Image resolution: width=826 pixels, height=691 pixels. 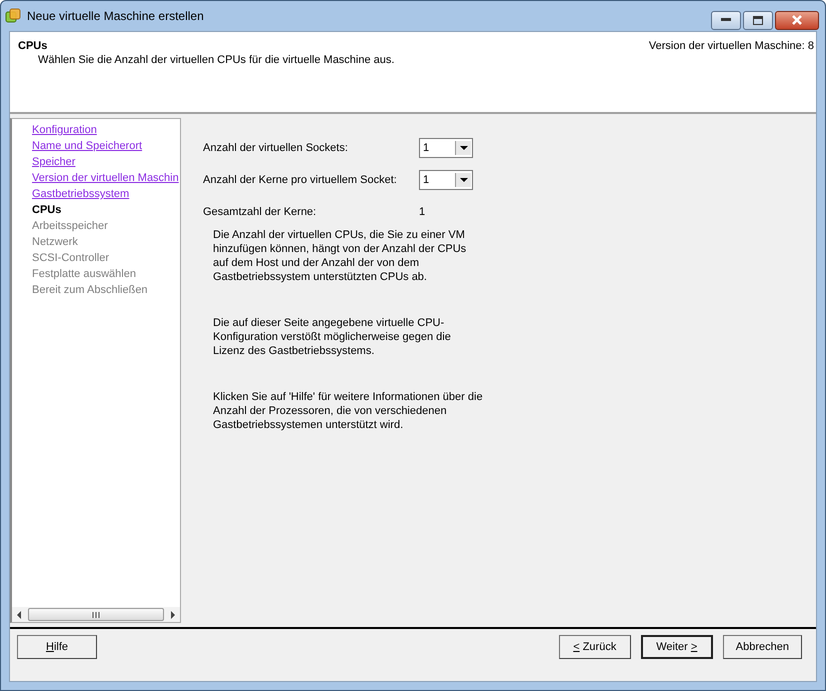 What do you see at coordinates (106, 162) in the screenshot?
I see `step-link: Speicher` at bounding box center [106, 162].